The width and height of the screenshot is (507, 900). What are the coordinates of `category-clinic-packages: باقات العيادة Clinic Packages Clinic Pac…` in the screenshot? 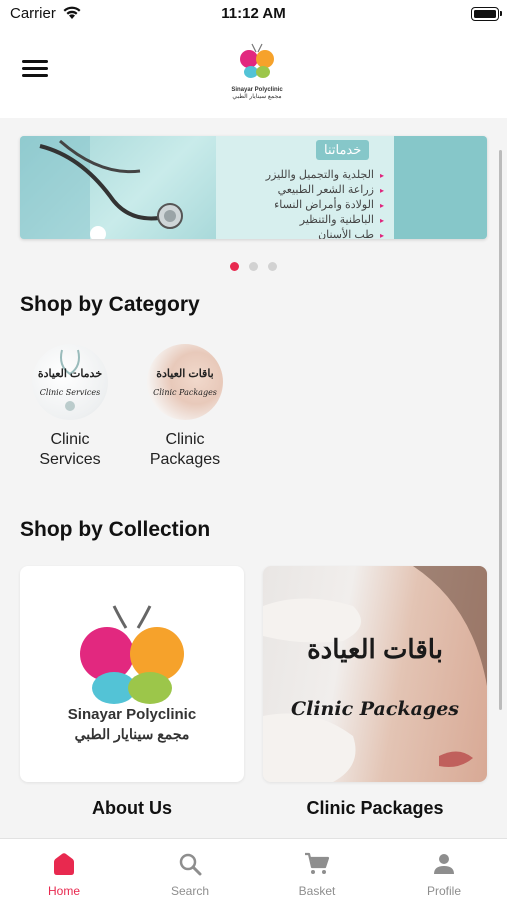 It's located at (185, 407).